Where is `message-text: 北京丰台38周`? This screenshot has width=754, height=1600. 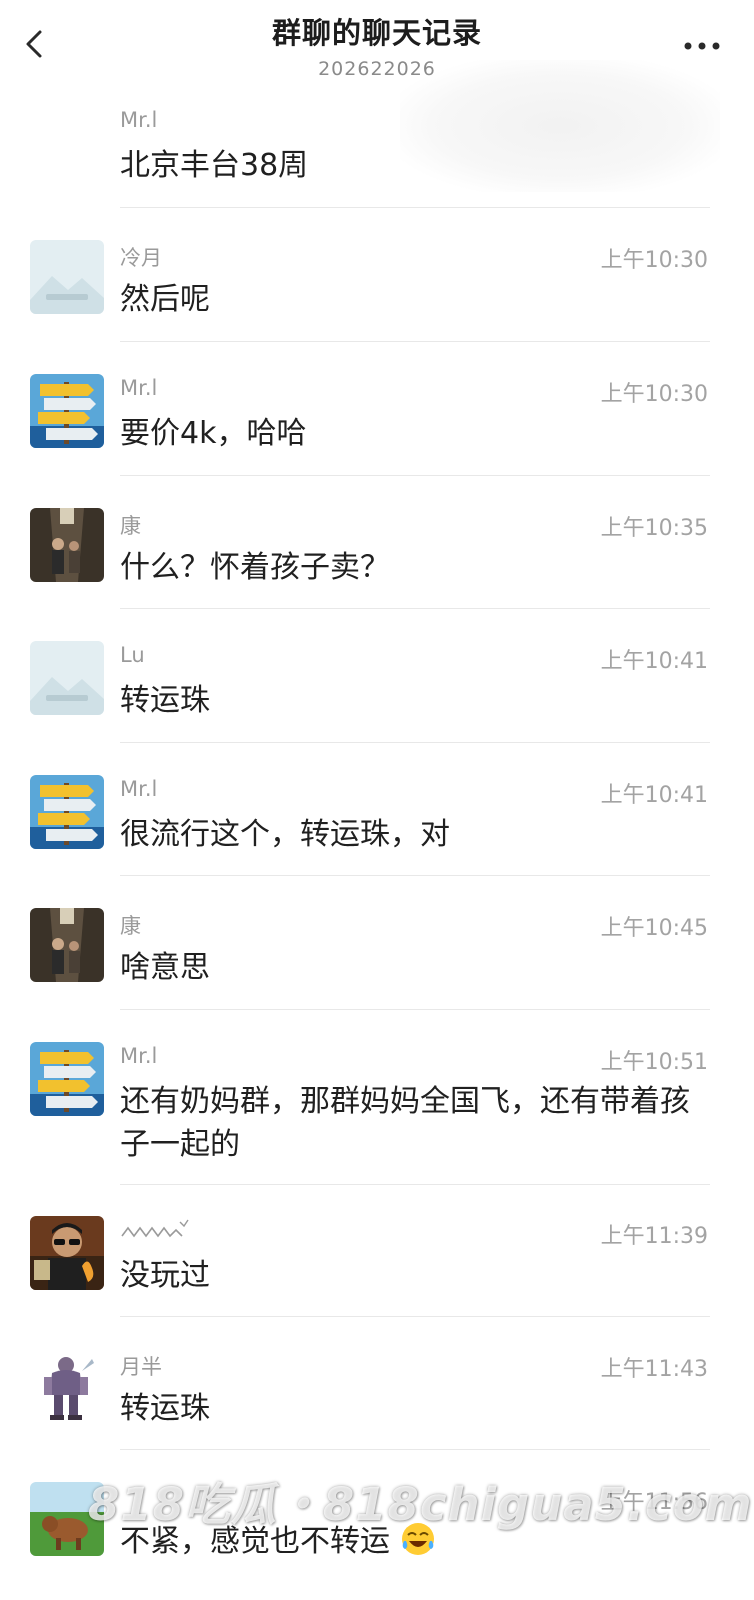 message-text: 北京丰台38周 is located at coordinates (214, 165).